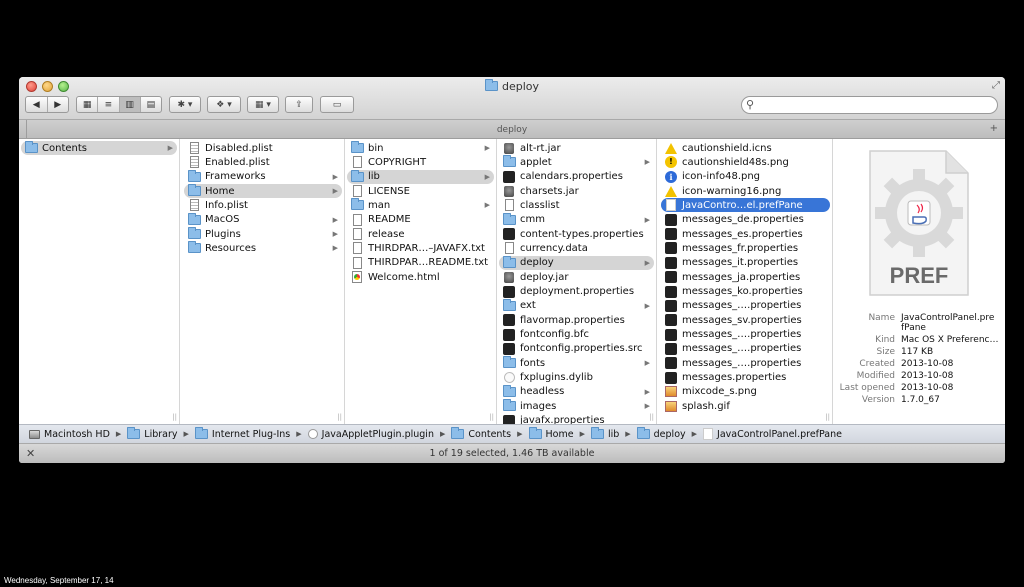 This screenshot has height=587, width=1024. Describe the element at coordinates (263, 191) in the screenshot. I see `column-2-item: Home ▶` at that location.